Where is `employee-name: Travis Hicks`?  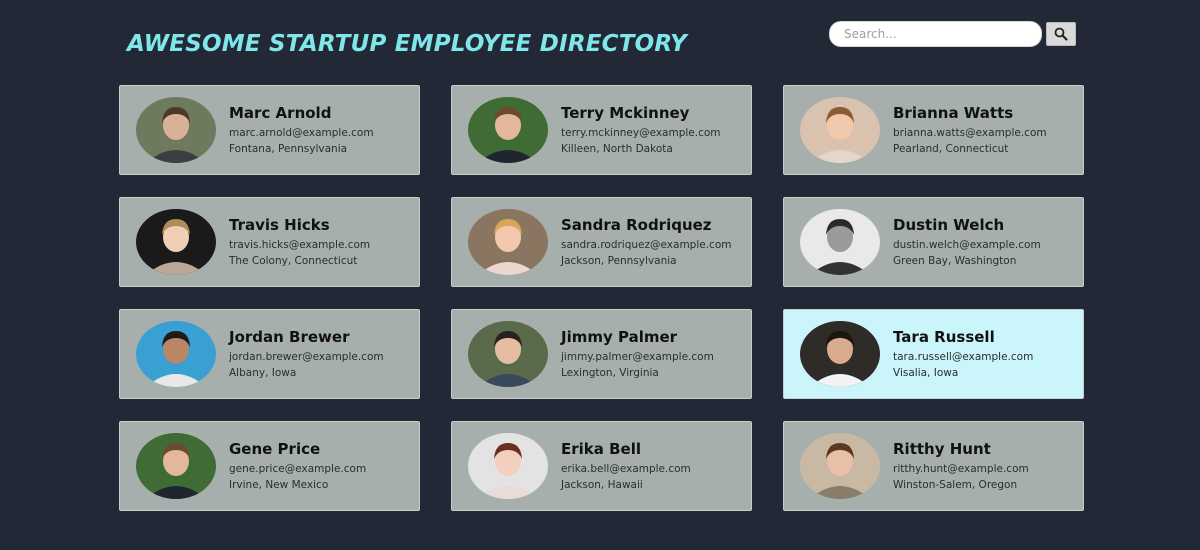 employee-name: Travis Hicks is located at coordinates (279, 224).